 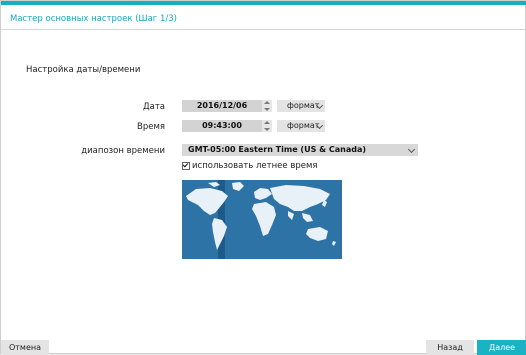 What do you see at coordinates (25, 347) in the screenshot?
I see `cancel-button: Отмена` at bounding box center [25, 347].